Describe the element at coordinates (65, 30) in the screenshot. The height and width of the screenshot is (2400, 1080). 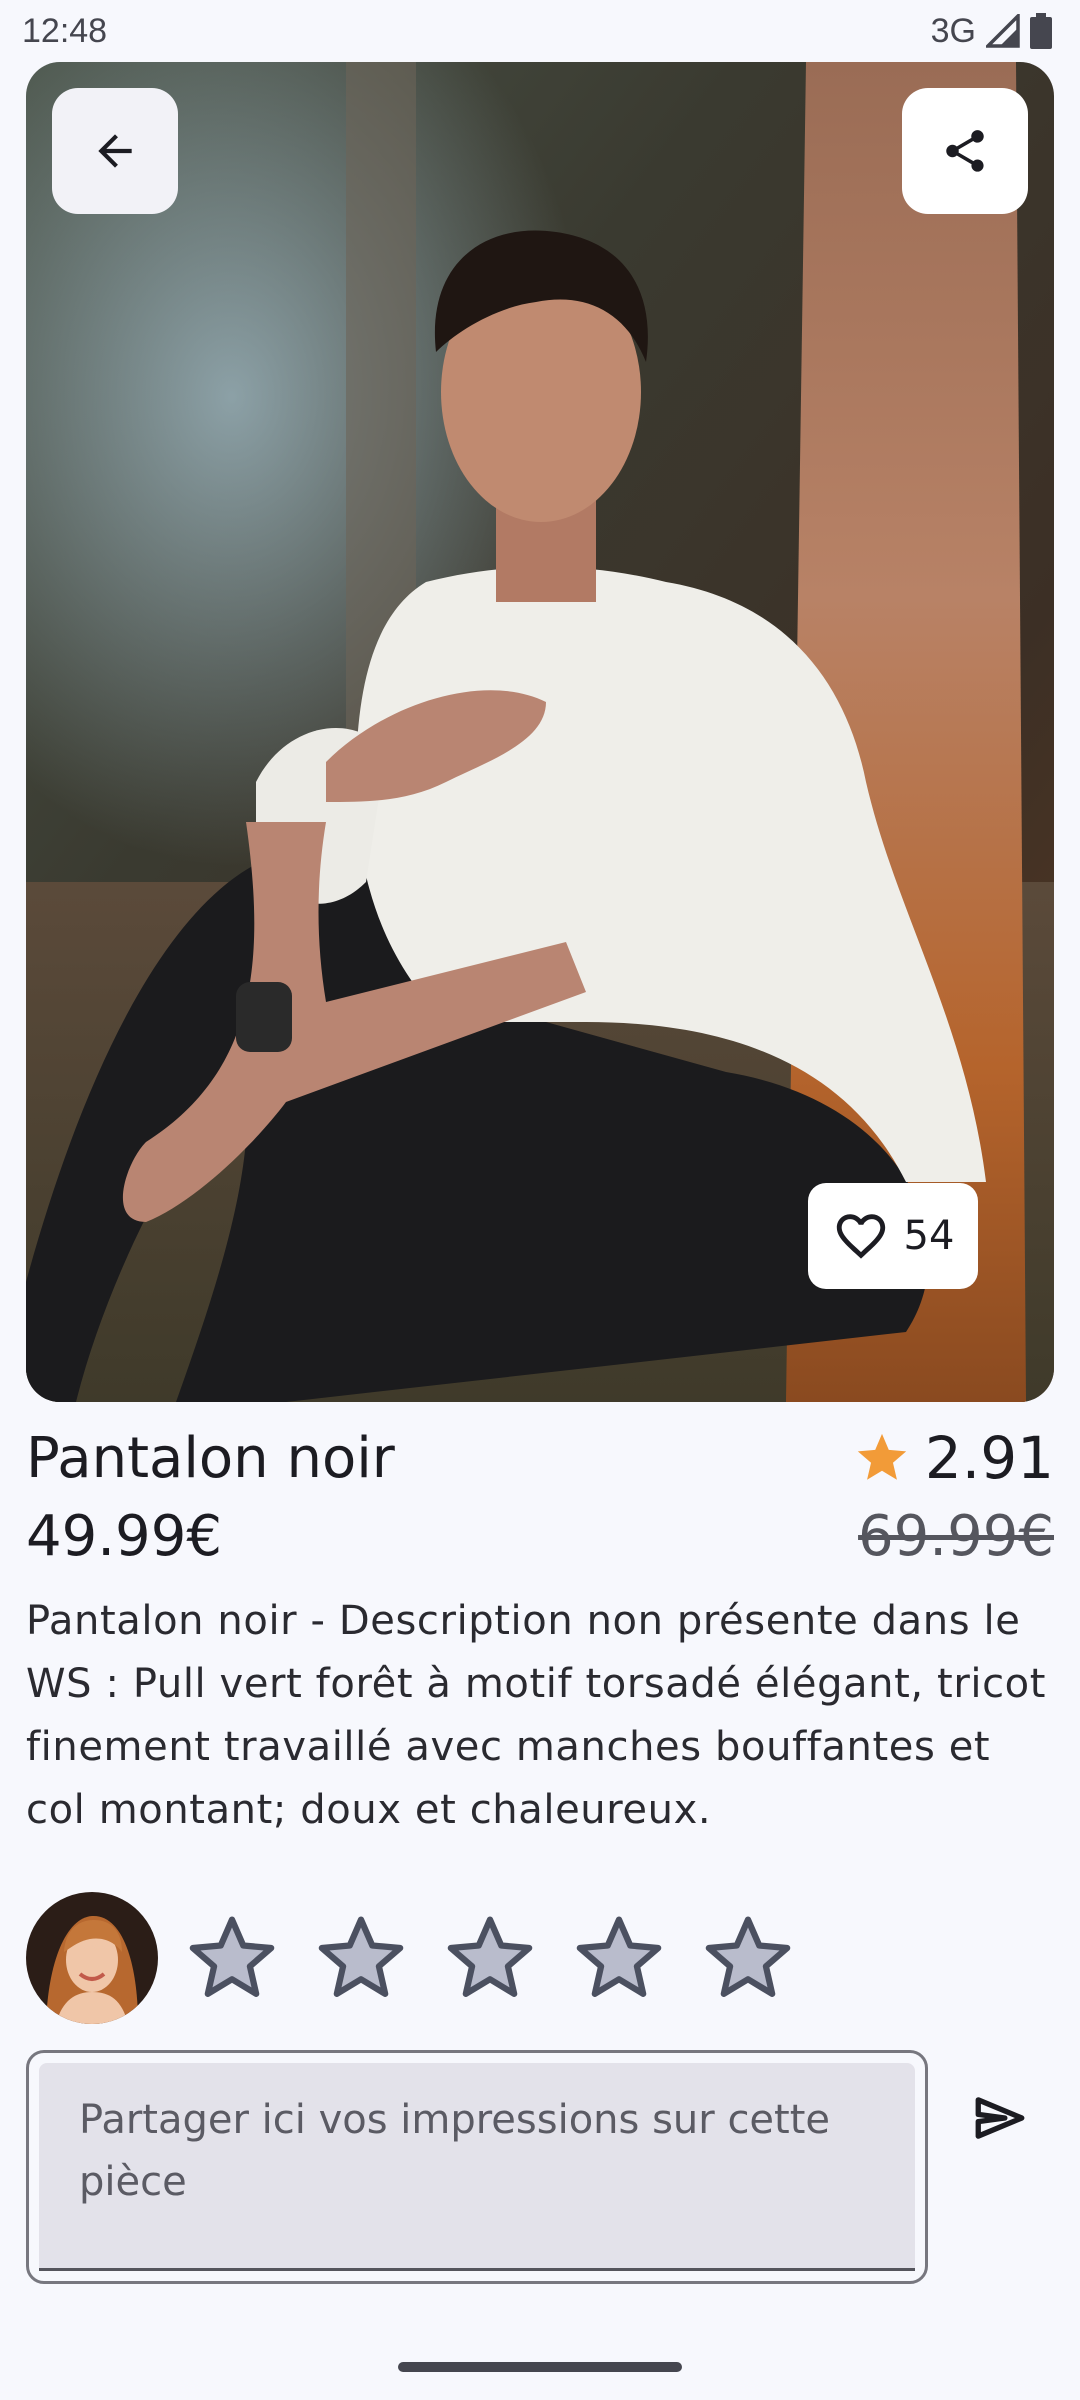
I see `status-time: 12:48` at that location.